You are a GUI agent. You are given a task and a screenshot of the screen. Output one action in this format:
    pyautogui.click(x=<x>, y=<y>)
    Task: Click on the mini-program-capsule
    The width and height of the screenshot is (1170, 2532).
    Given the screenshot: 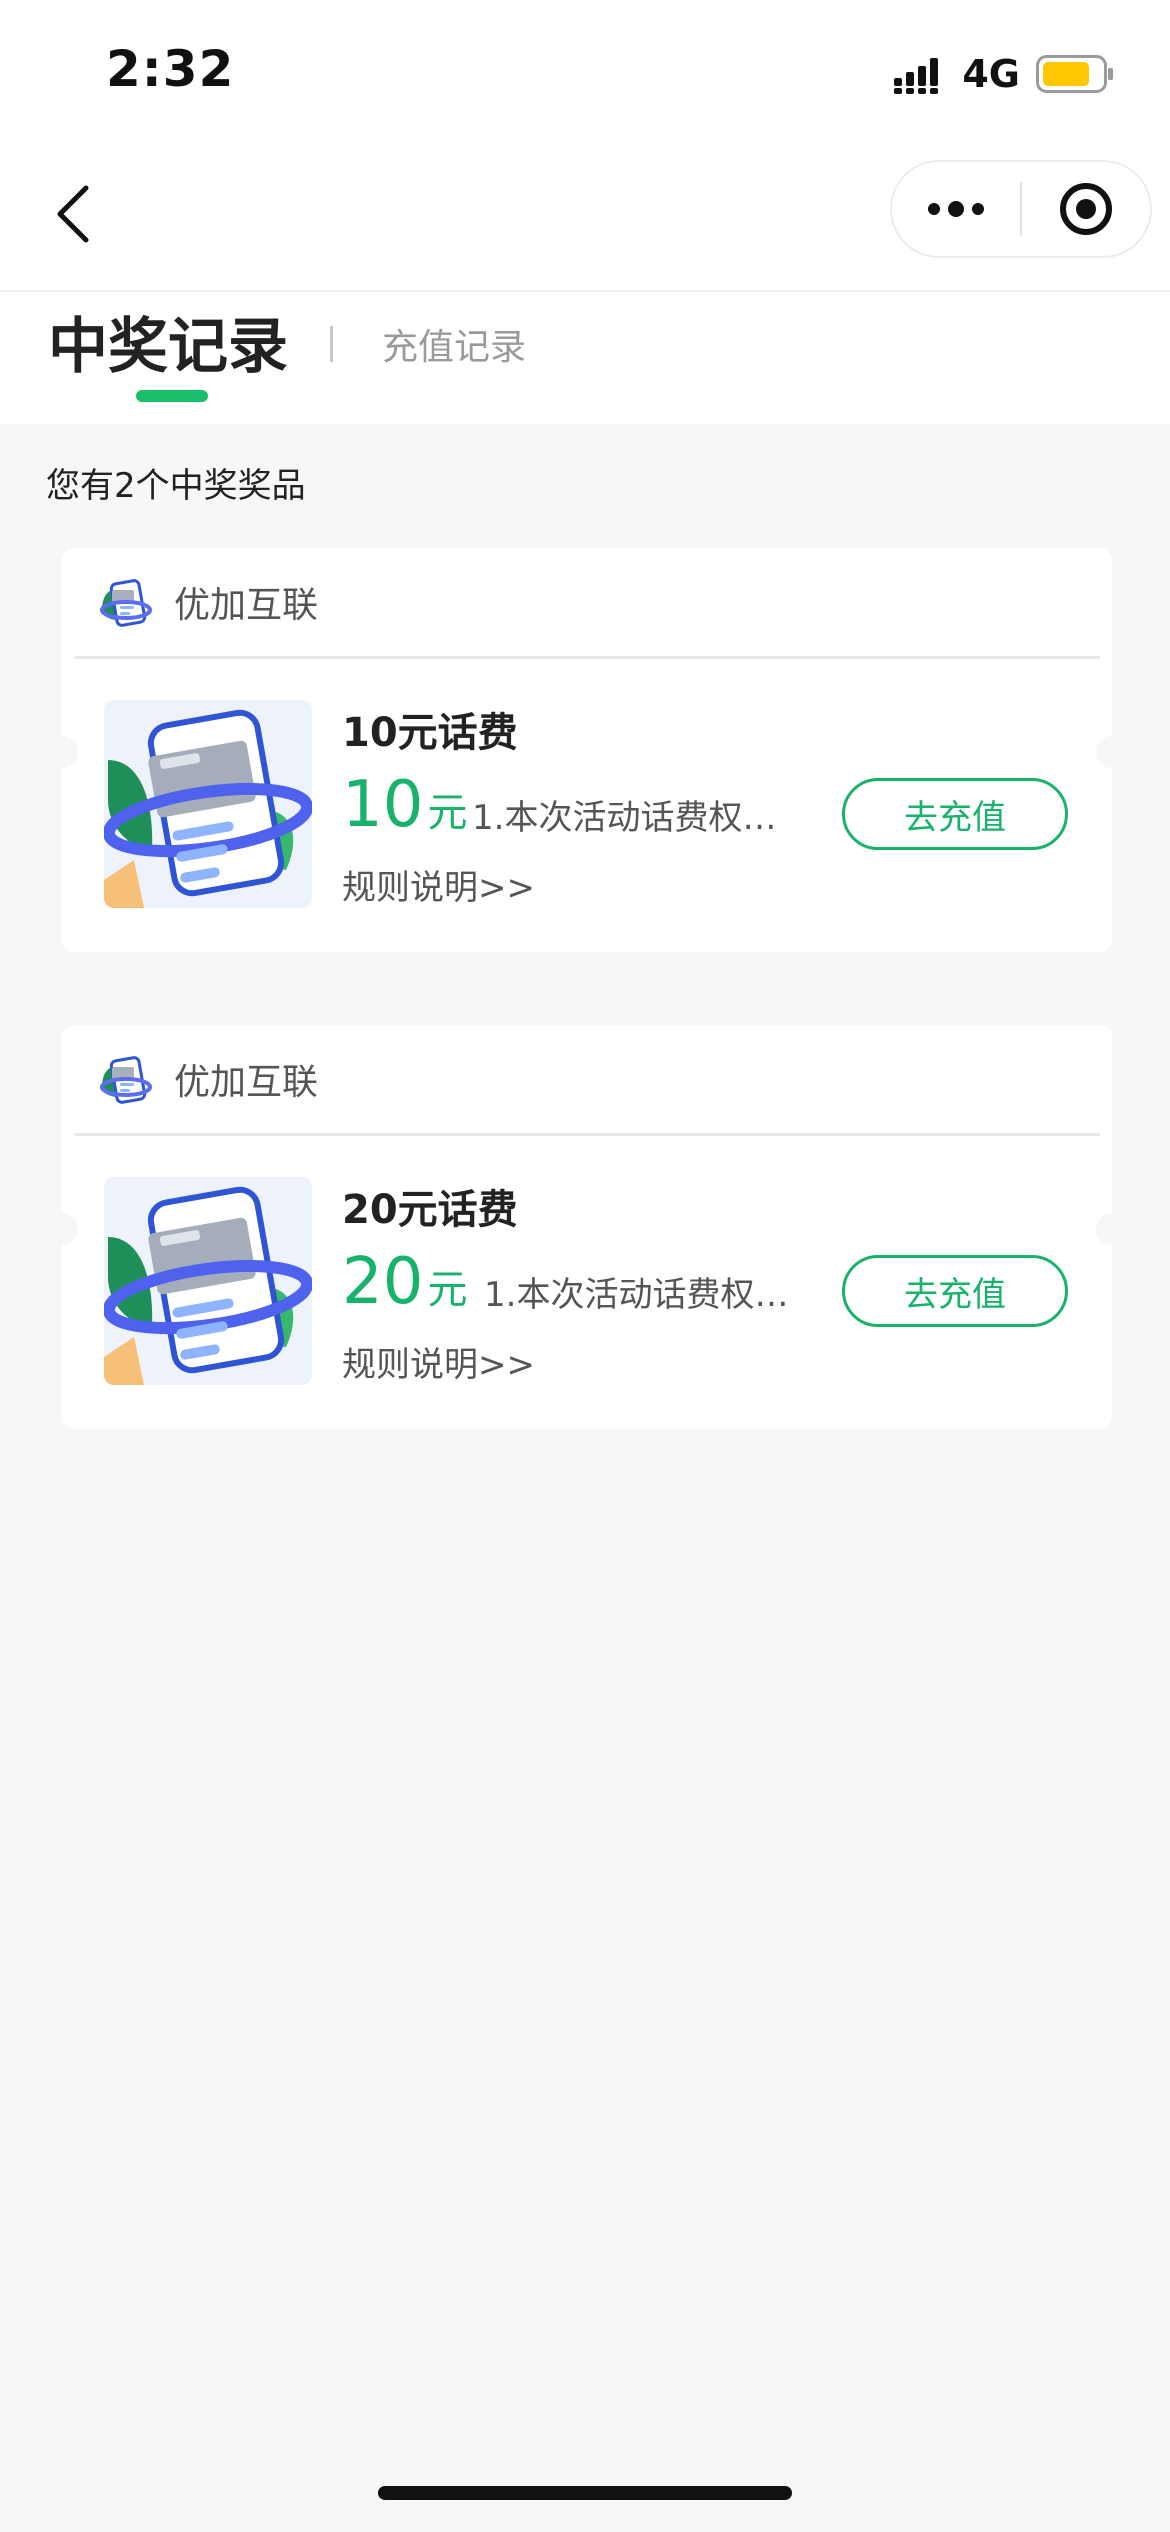 What is the action you would take?
    pyautogui.click(x=1021, y=209)
    